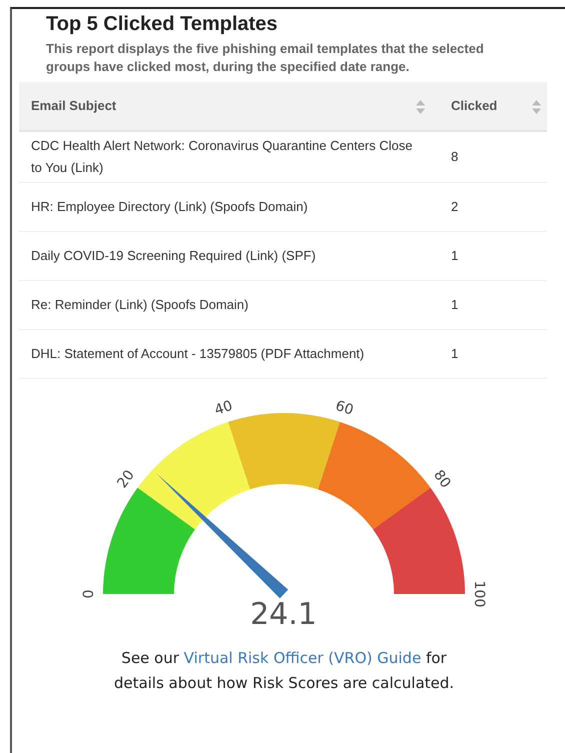 Image resolution: width=565 pixels, height=753 pixels. I want to click on footer-text: See our Virtual Risk Officer (VRO) Guide for details about how Risk Scores are calculated., so click(284, 671).